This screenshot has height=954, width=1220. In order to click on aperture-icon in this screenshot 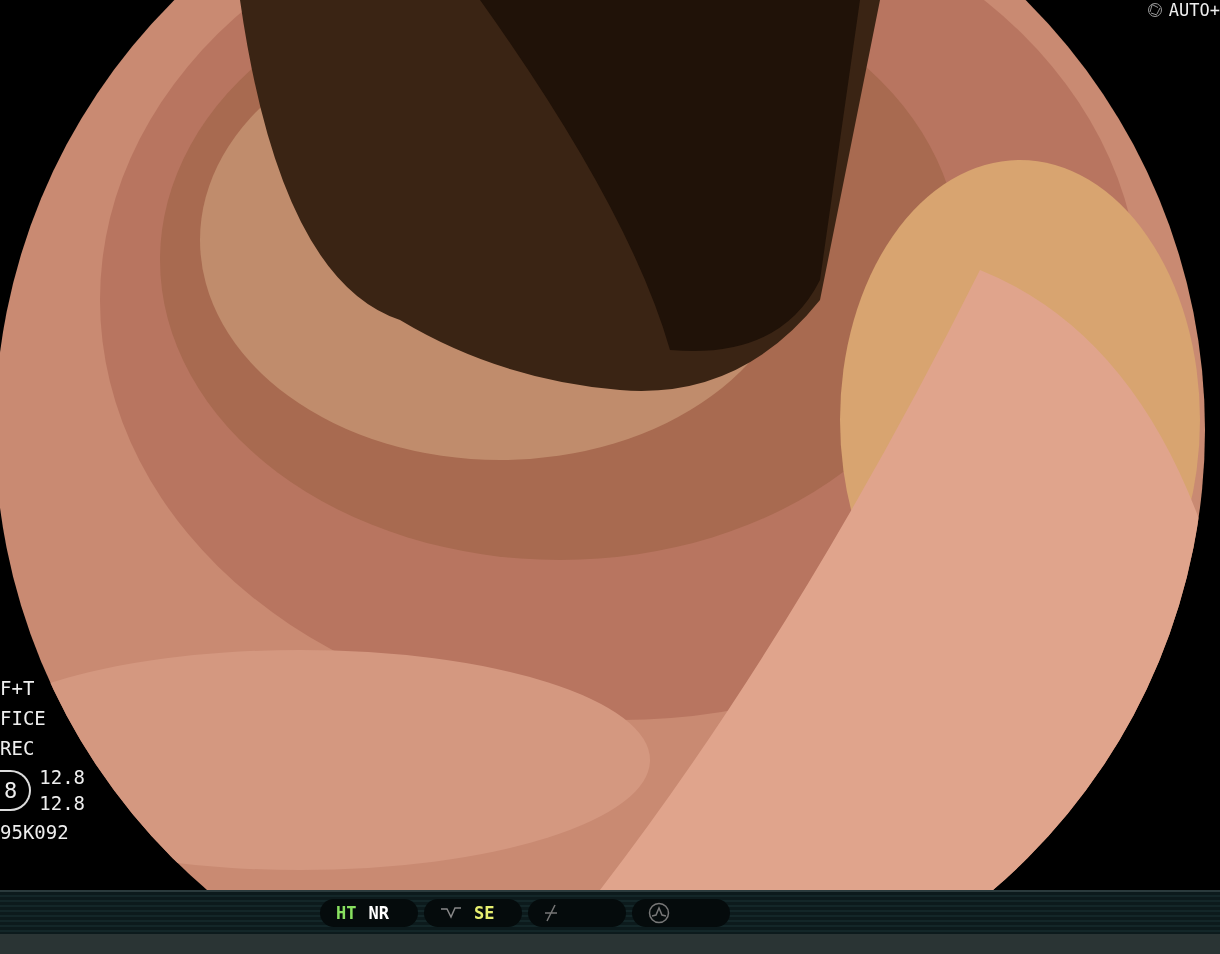, I will do `click(1154, 10)`.